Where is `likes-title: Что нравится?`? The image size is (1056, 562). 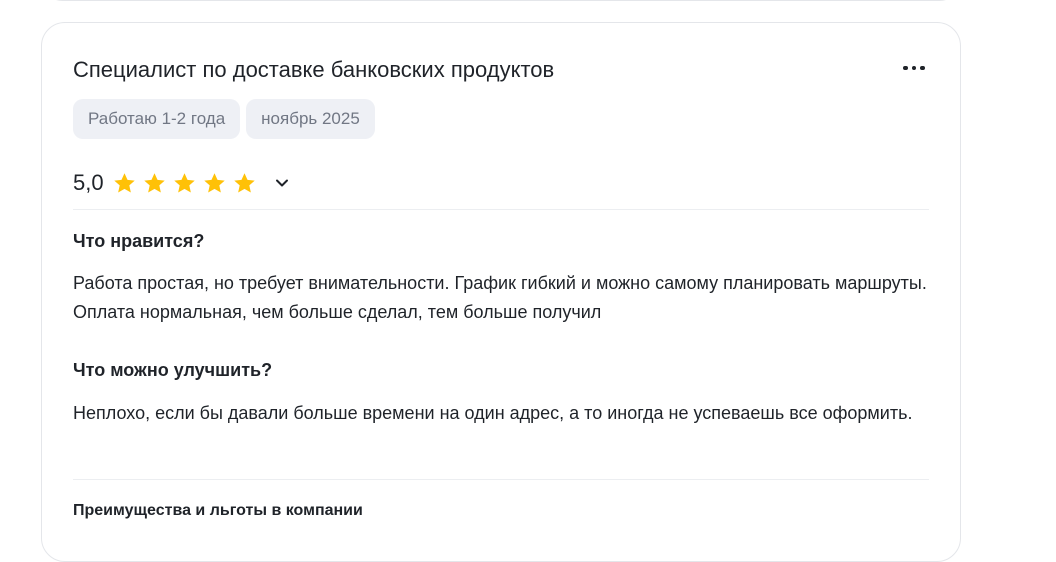
likes-title: Что нравится? is located at coordinates (139, 241).